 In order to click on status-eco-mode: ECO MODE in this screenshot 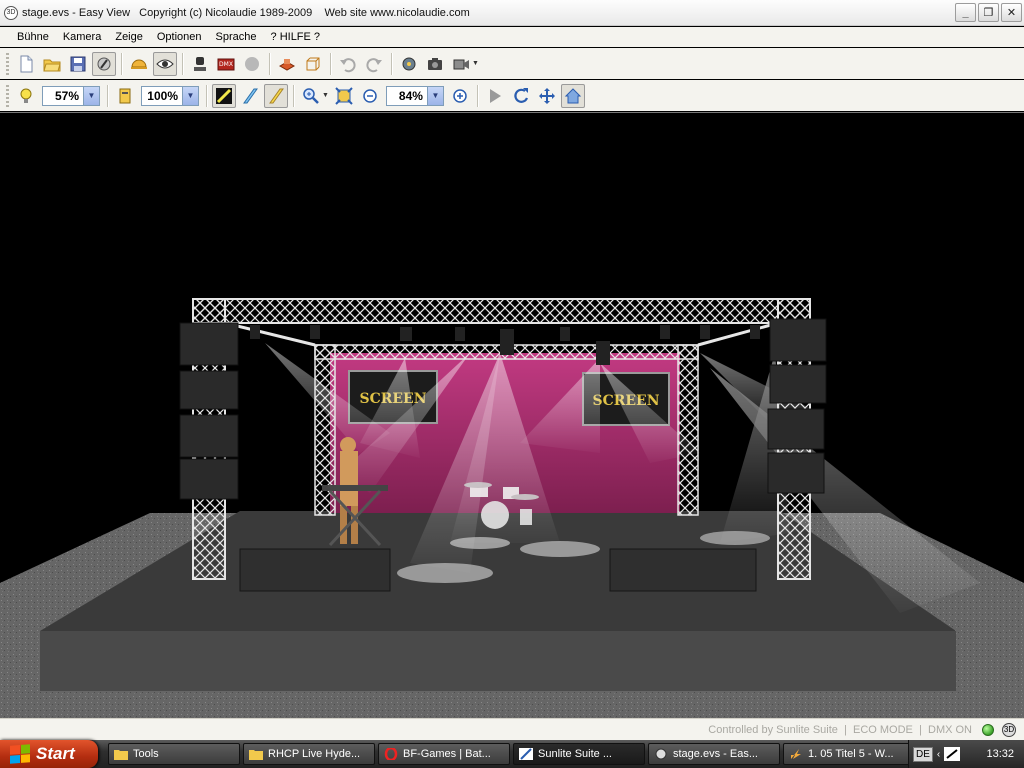, I will do `click(883, 729)`.